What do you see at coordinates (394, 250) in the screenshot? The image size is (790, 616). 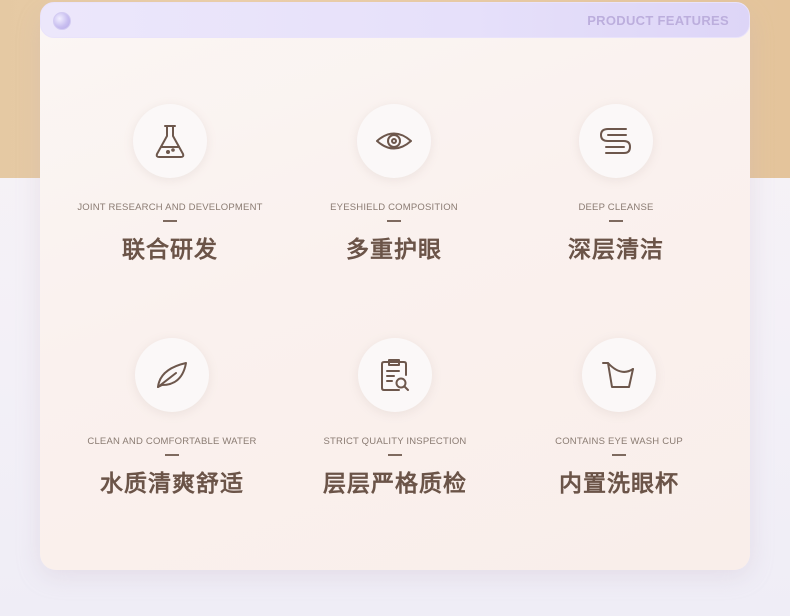 I see `feature-cn-label: 多重护眼` at bounding box center [394, 250].